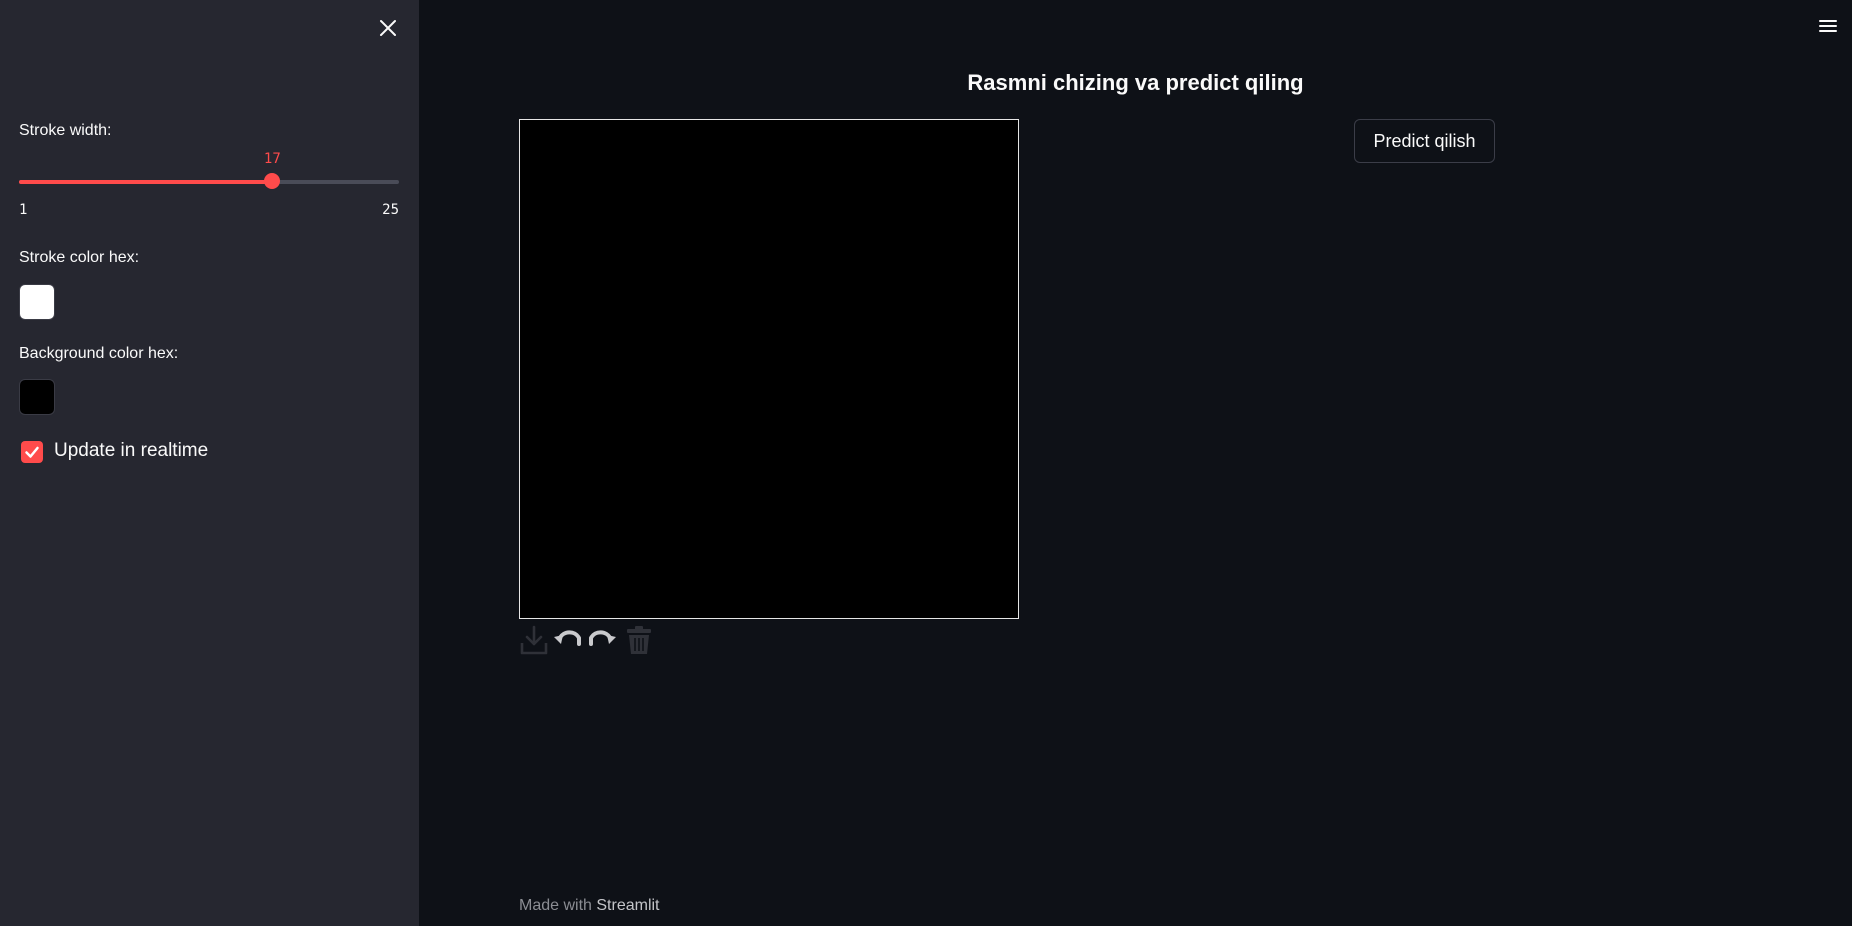 This screenshot has width=1852, height=926. I want to click on download-button, so click(534, 640).